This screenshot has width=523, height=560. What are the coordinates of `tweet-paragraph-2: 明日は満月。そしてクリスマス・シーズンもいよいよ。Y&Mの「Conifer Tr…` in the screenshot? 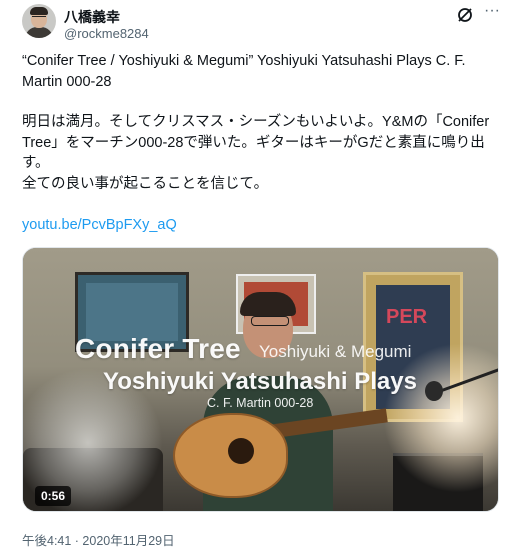 It's located at (256, 153).